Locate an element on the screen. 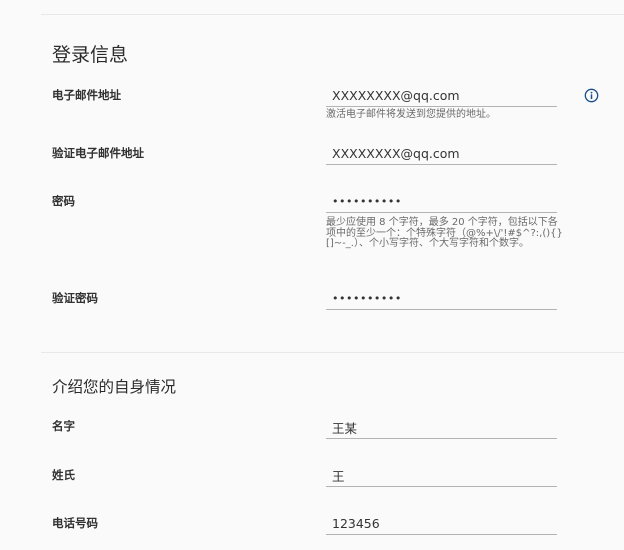 The width and height of the screenshot is (624, 550). login-section-title: 登录信息 is located at coordinates (90, 55).